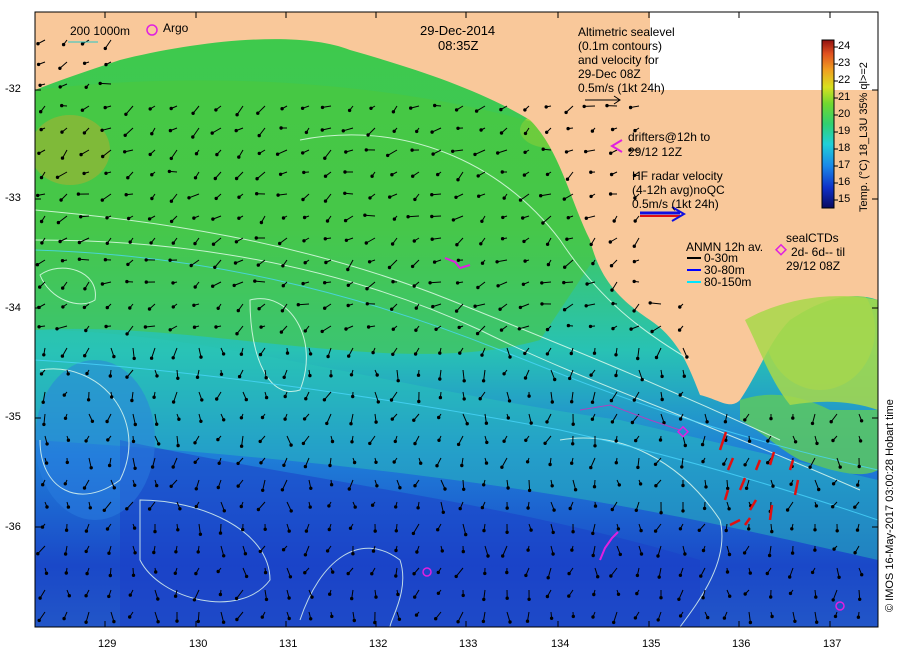  I want to click on hf-radar-line-3: 0.5m/s (1kt 24h), so click(675, 204).